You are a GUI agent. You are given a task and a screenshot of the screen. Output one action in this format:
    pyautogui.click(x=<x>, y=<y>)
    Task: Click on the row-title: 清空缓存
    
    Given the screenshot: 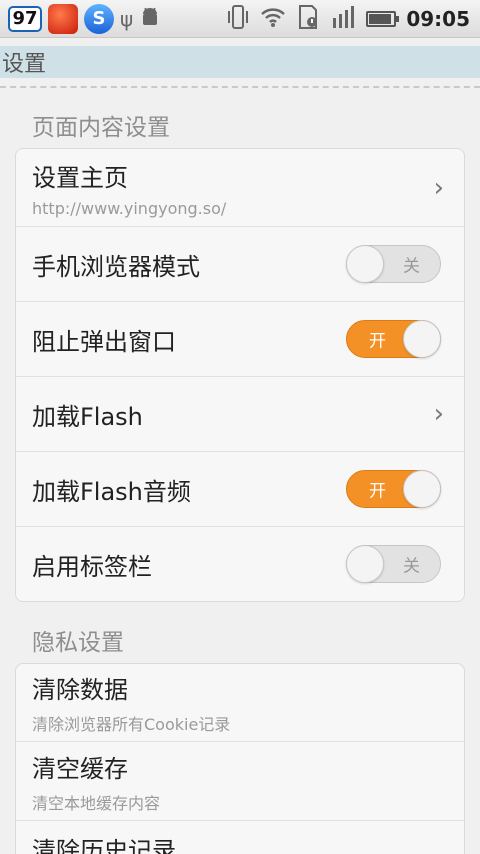 What is the action you would take?
    pyautogui.click(x=80, y=768)
    